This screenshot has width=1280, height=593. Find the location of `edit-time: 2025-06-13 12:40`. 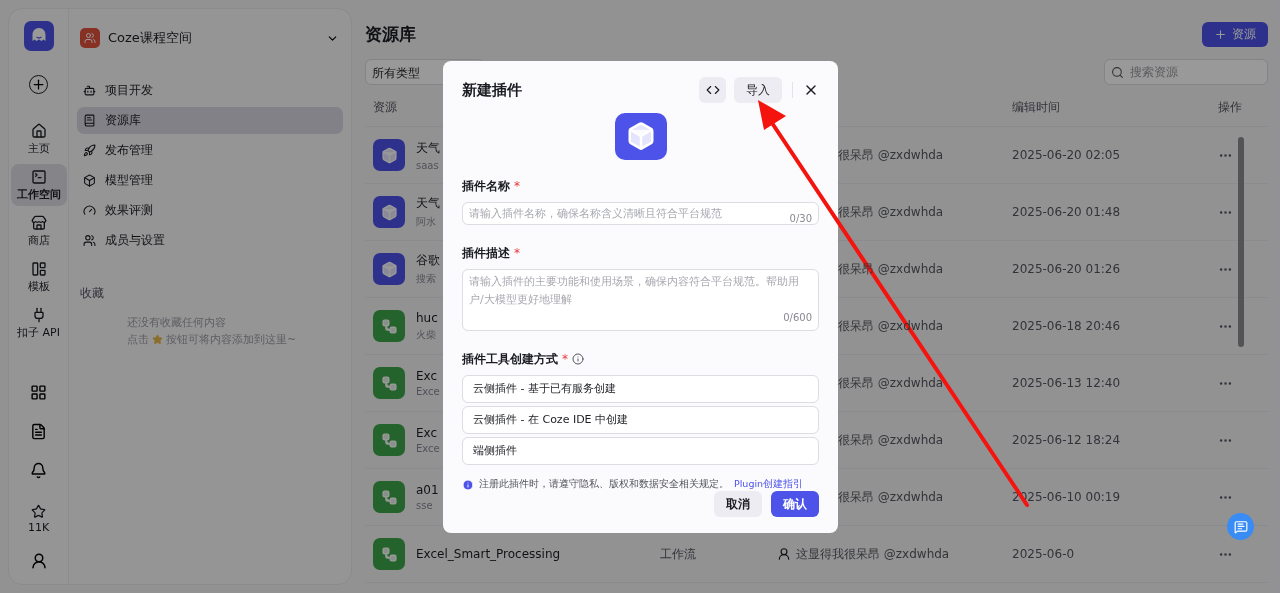

edit-time: 2025-06-13 12:40 is located at coordinates (1067, 383).